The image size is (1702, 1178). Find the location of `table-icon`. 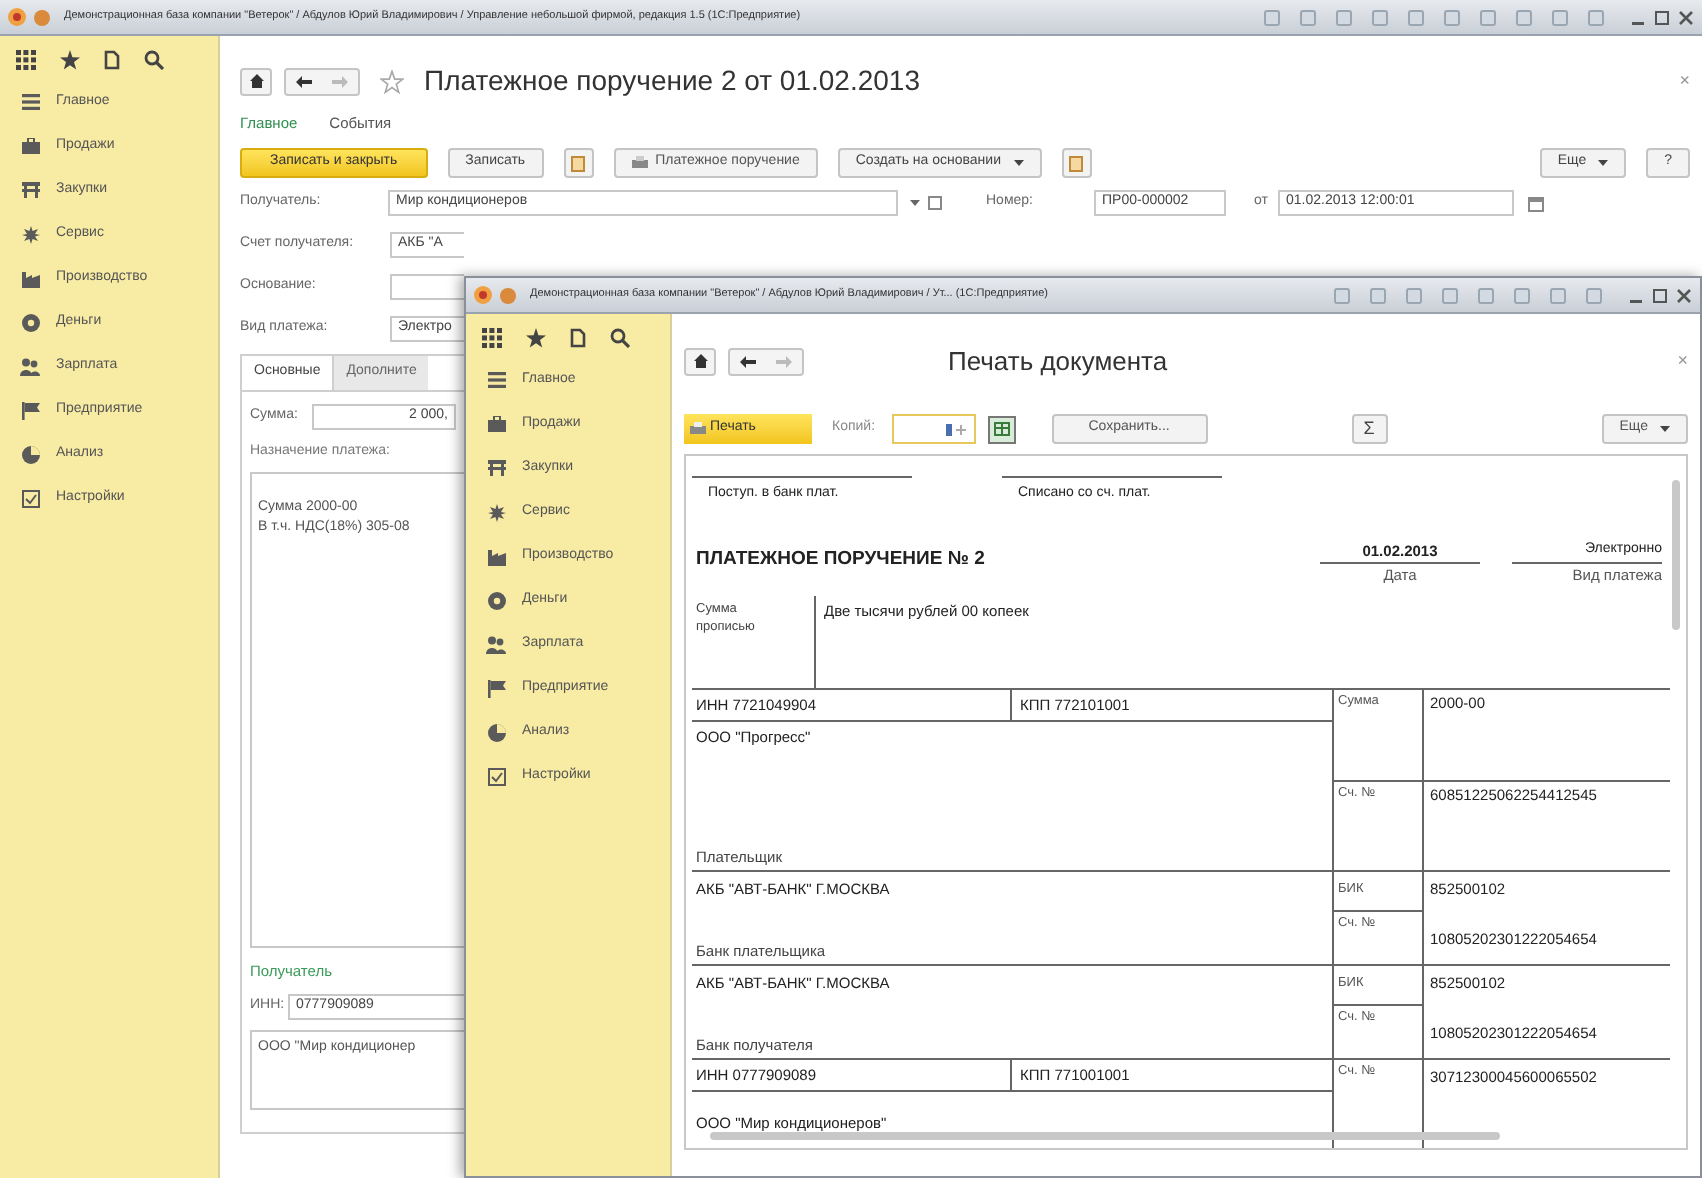

table-icon is located at coordinates (1001, 429).